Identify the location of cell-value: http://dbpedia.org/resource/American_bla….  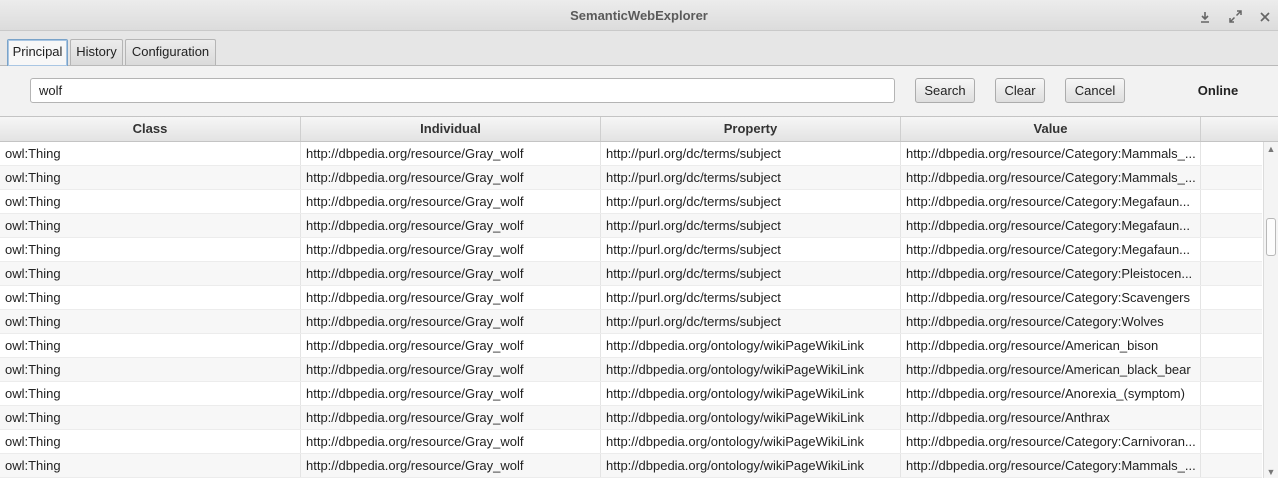
(1051, 369).